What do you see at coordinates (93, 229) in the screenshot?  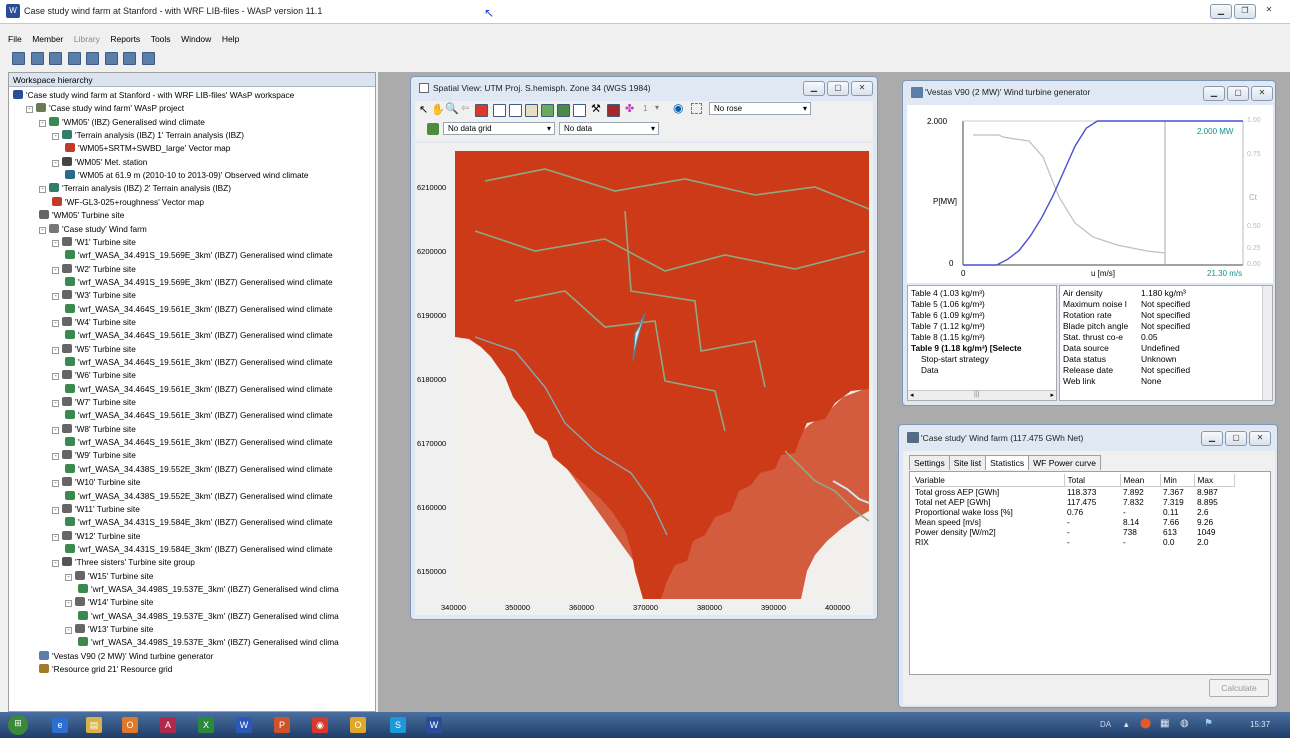 I see `tree-node: - 'Case study' Wind farm` at bounding box center [93, 229].